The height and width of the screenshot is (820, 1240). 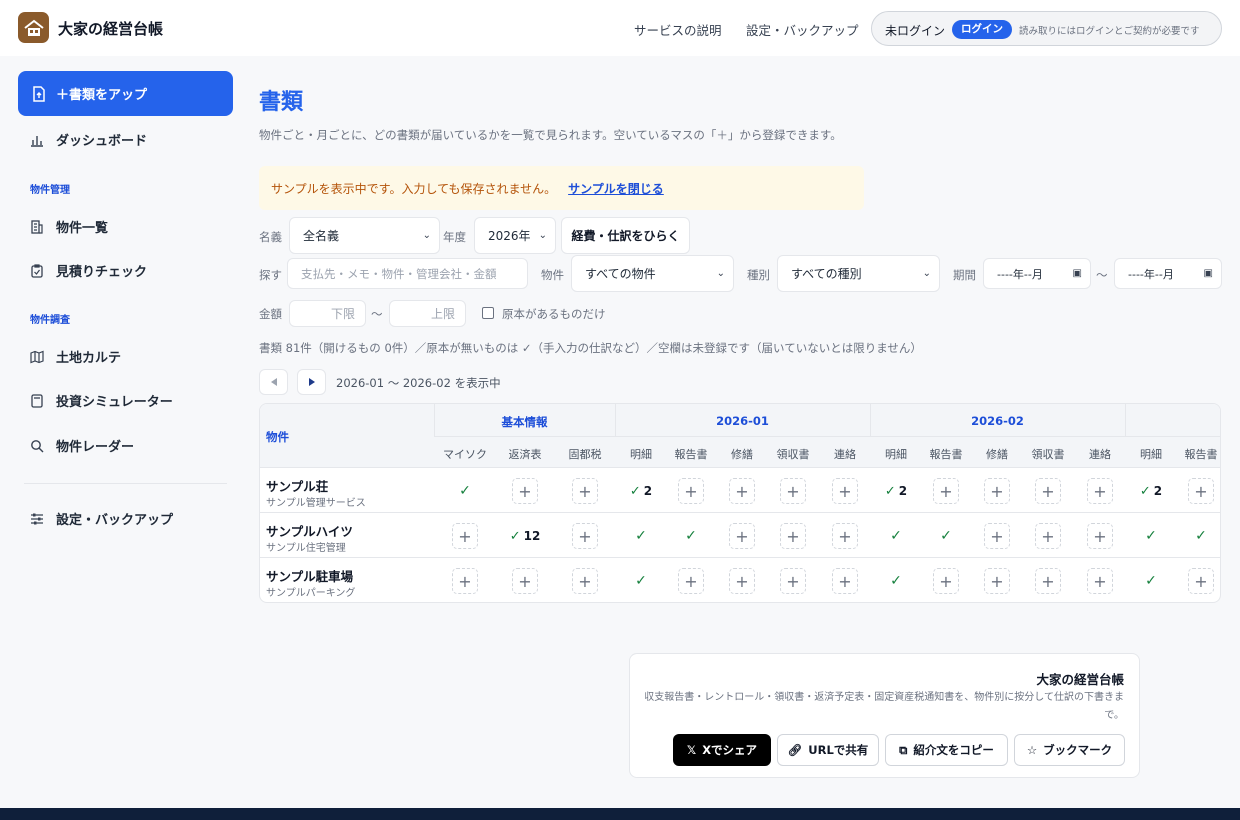 I want to click on next-page-button, so click(x=311, y=382).